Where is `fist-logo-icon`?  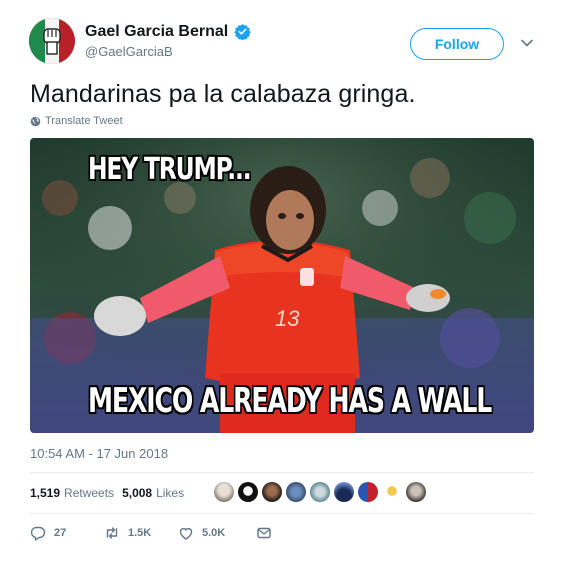
fist-logo-icon is located at coordinates (52, 41).